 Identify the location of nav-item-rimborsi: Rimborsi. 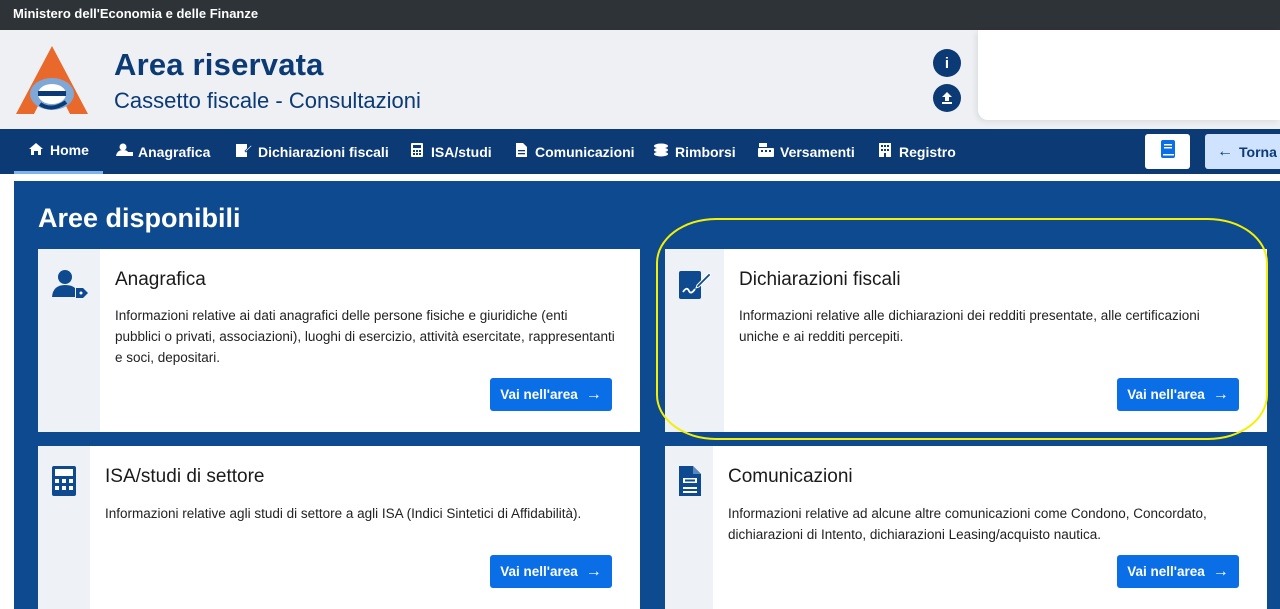
(694, 151).